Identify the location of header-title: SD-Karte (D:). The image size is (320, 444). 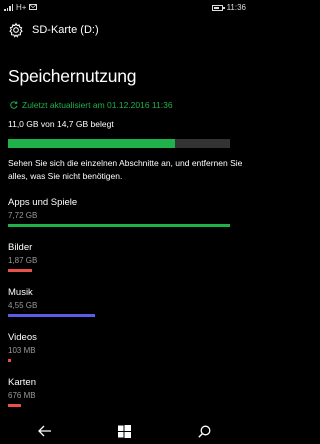
(65, 30).